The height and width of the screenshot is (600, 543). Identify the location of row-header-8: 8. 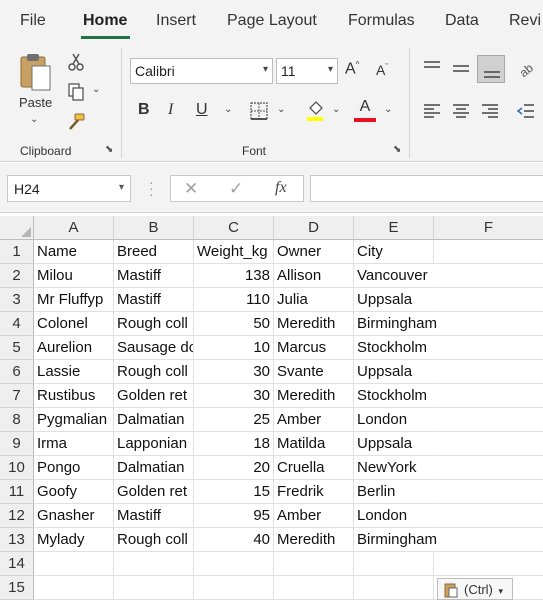
(17, 420).